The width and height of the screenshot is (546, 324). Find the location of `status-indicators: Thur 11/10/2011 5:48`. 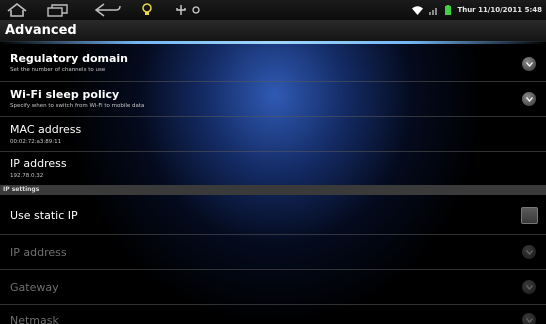

status-indicators: Thur 11/10/2011 5:48 is located at coordinates (477, 10).